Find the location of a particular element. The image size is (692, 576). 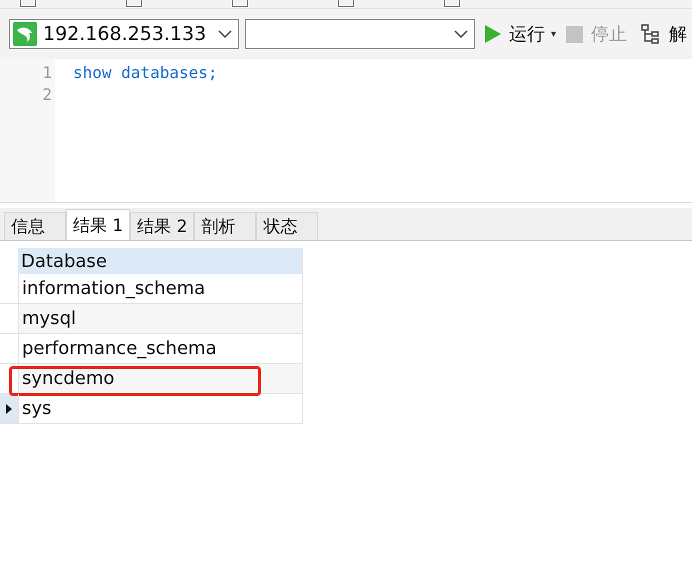

dolphin-icon is located at coordinates (25, 34).